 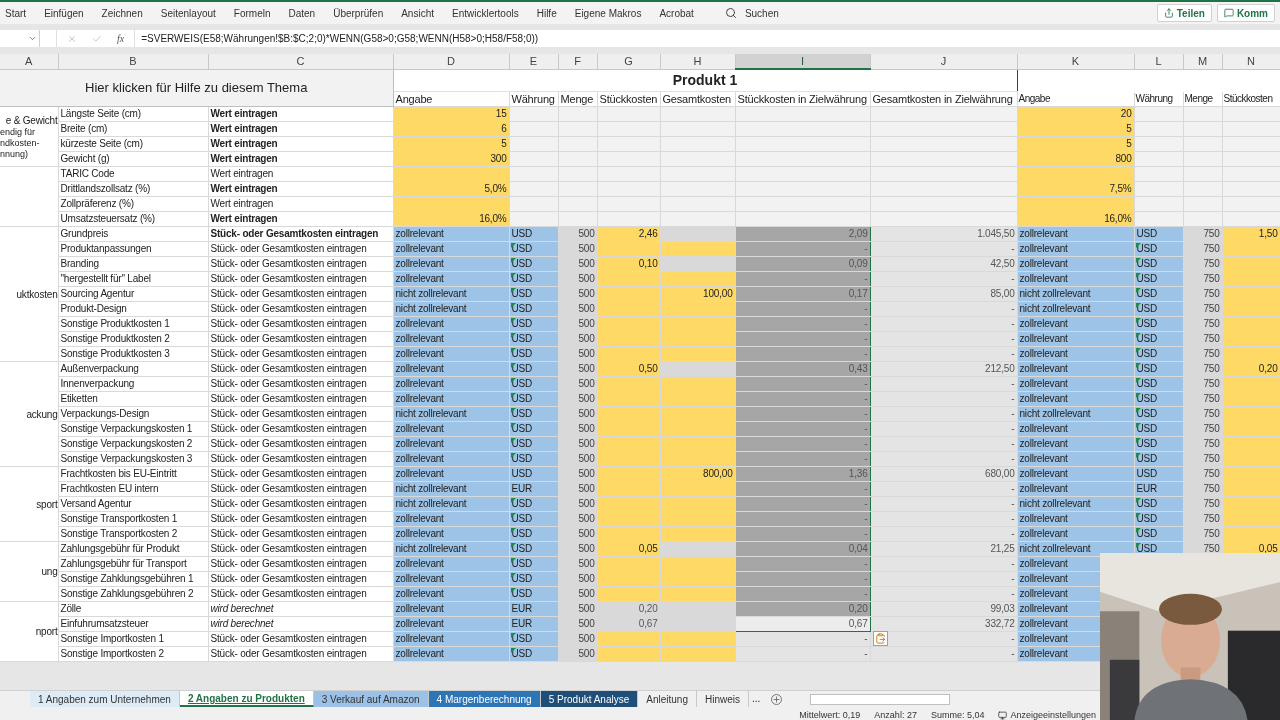 I want to click on column-header: F, so click(x=577, y=61).